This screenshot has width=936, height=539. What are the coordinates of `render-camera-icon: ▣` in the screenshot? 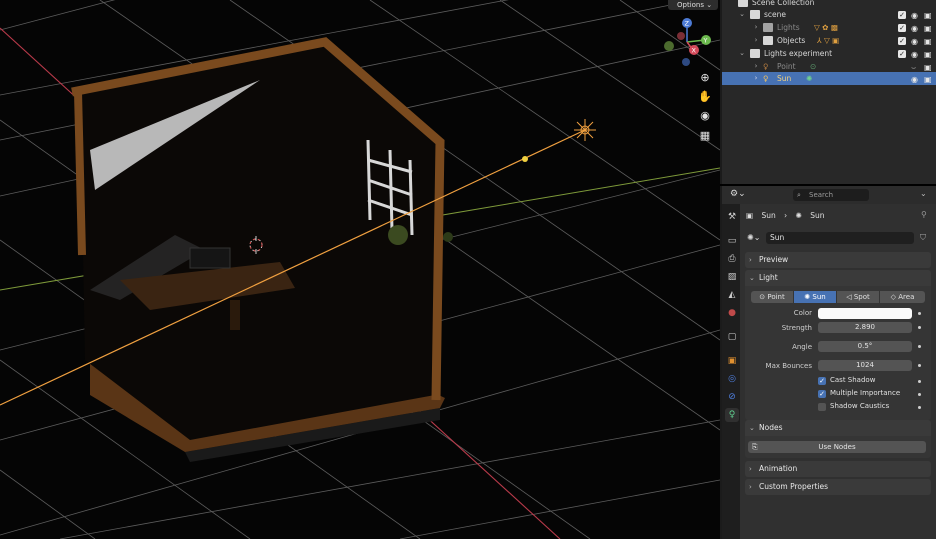 It's located at (928, 79).